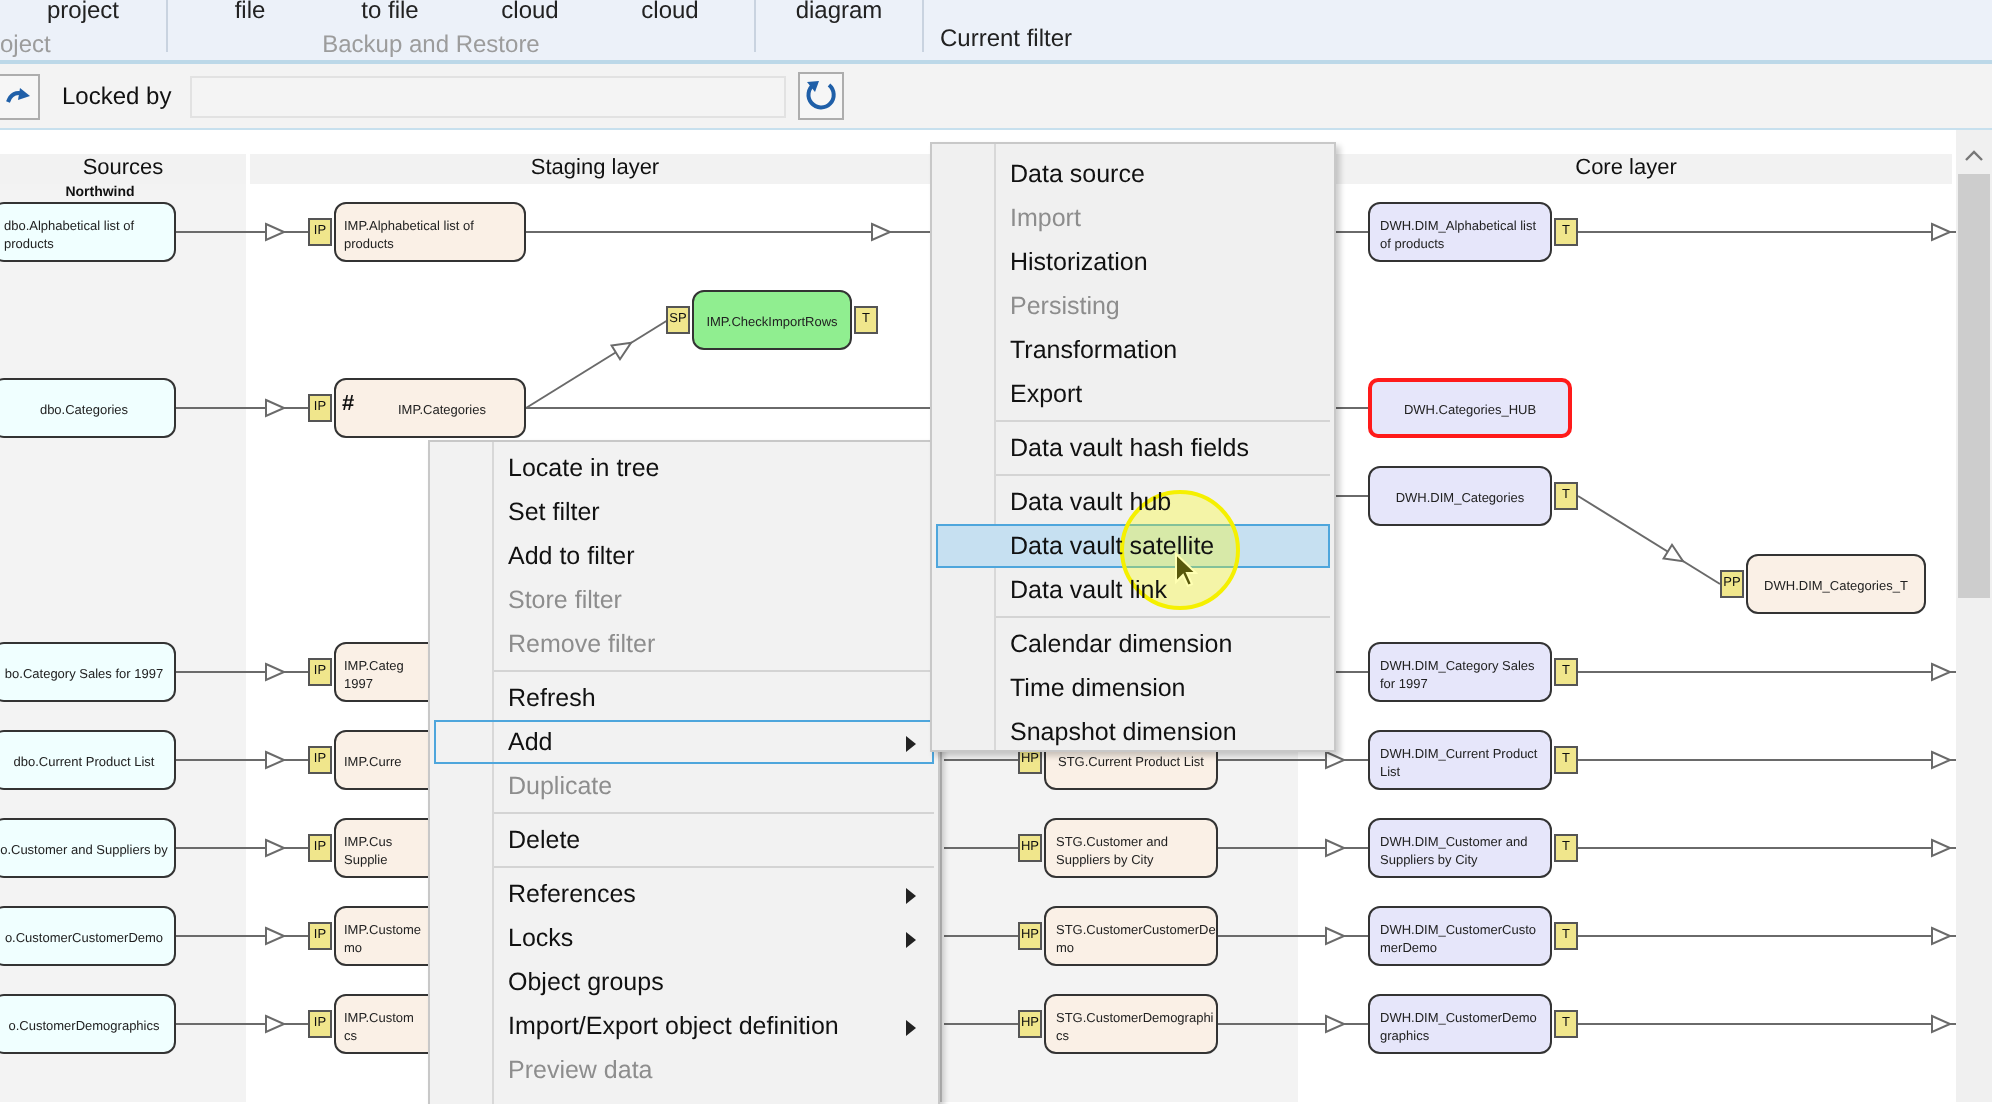  Describe the element at coordinates (118, 96) in the screenshot. I see `field-label: Locked by` at that location.